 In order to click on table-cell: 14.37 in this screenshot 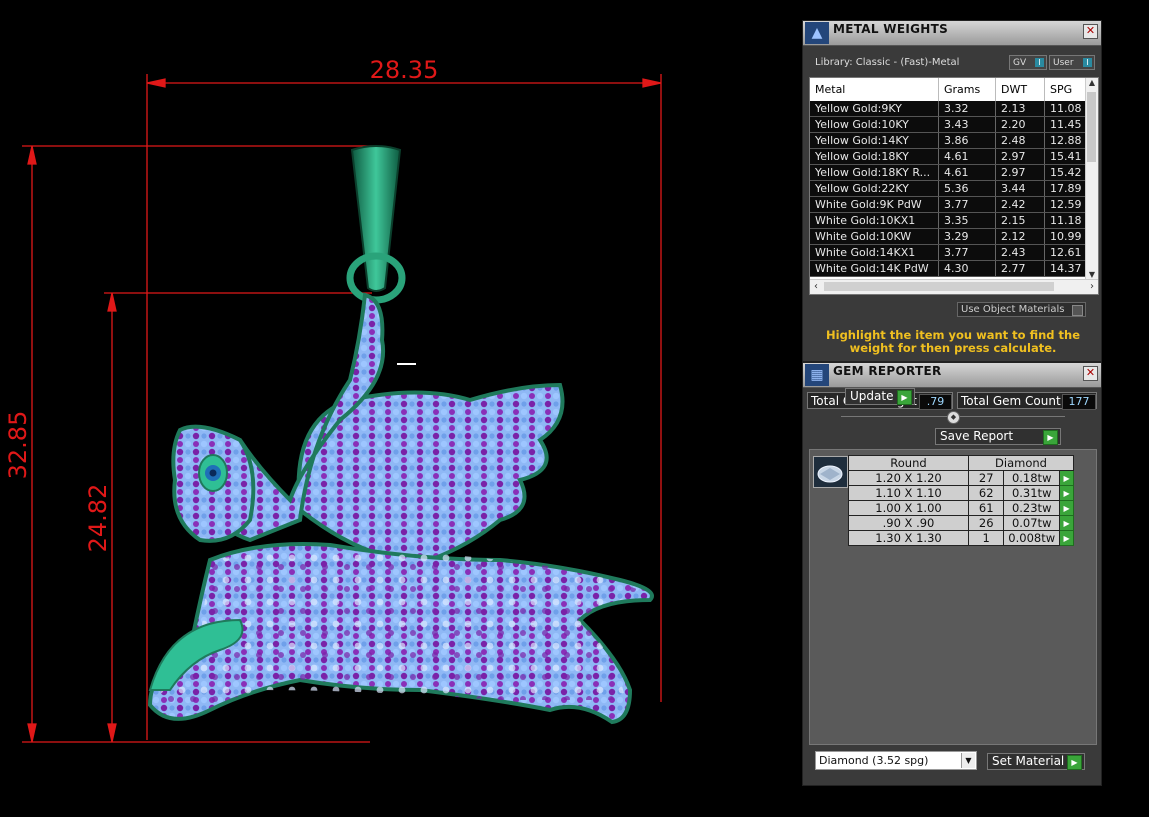, I will do `click(1066, 268)`.